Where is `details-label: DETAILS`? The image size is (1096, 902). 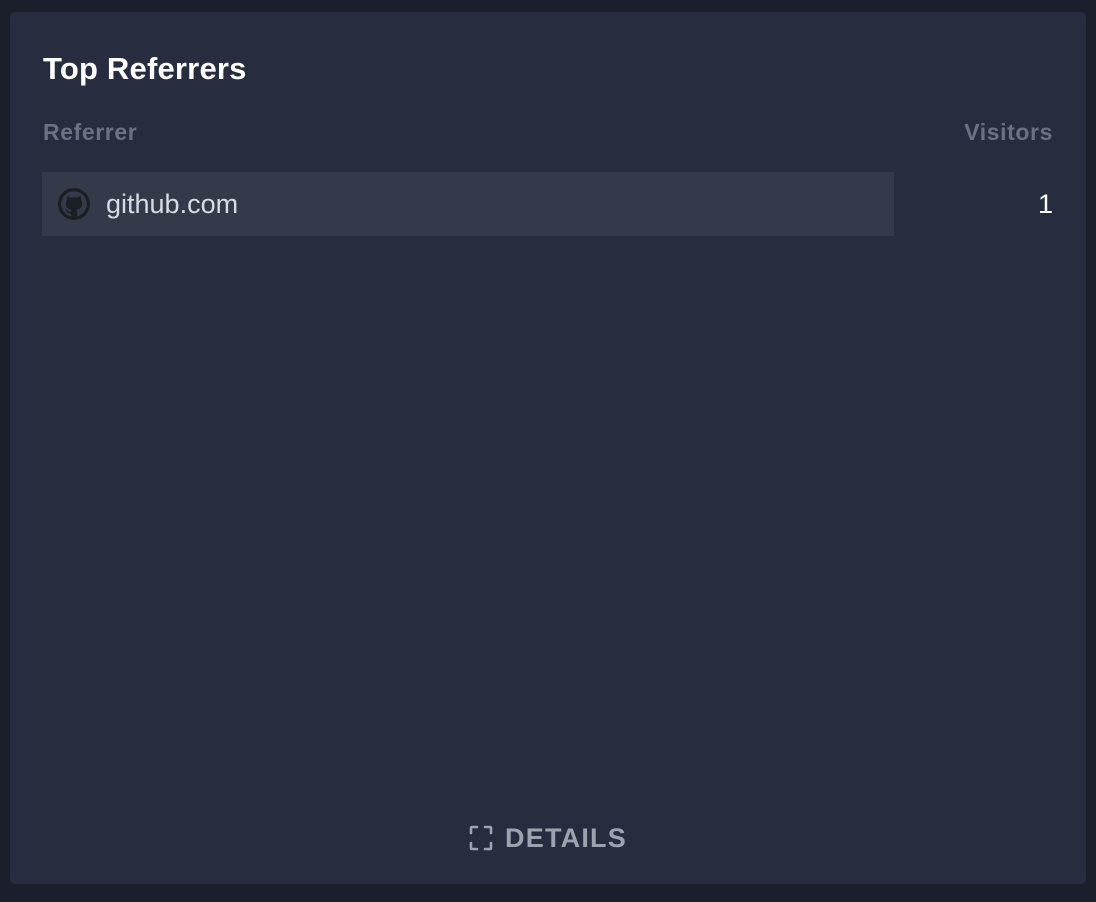 details-label: DETAILS is located at coordinates (566, 838).